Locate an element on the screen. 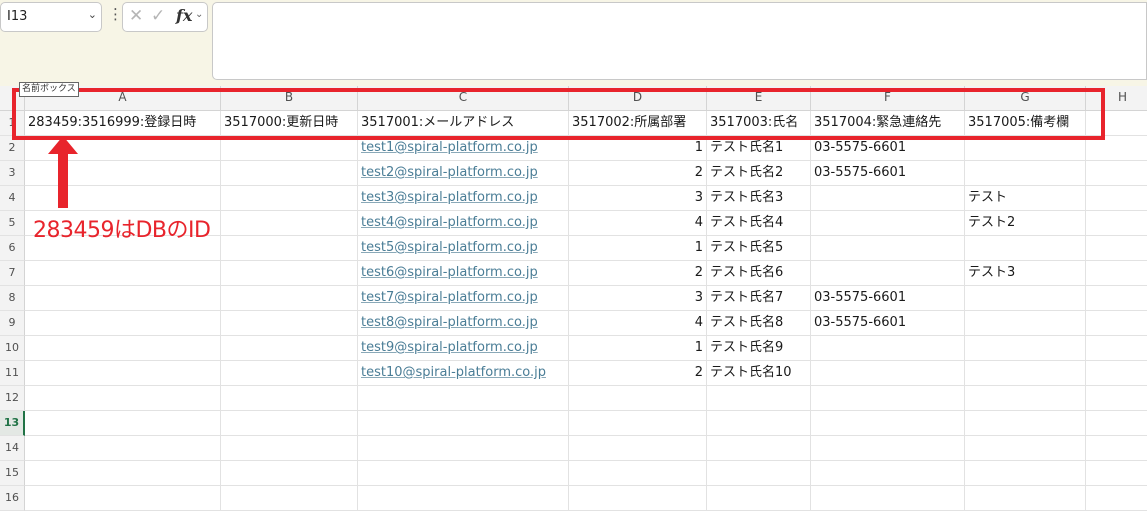 This screenshot has width=1147, height=511. cell-d13 is located at coordinates (638, 423).